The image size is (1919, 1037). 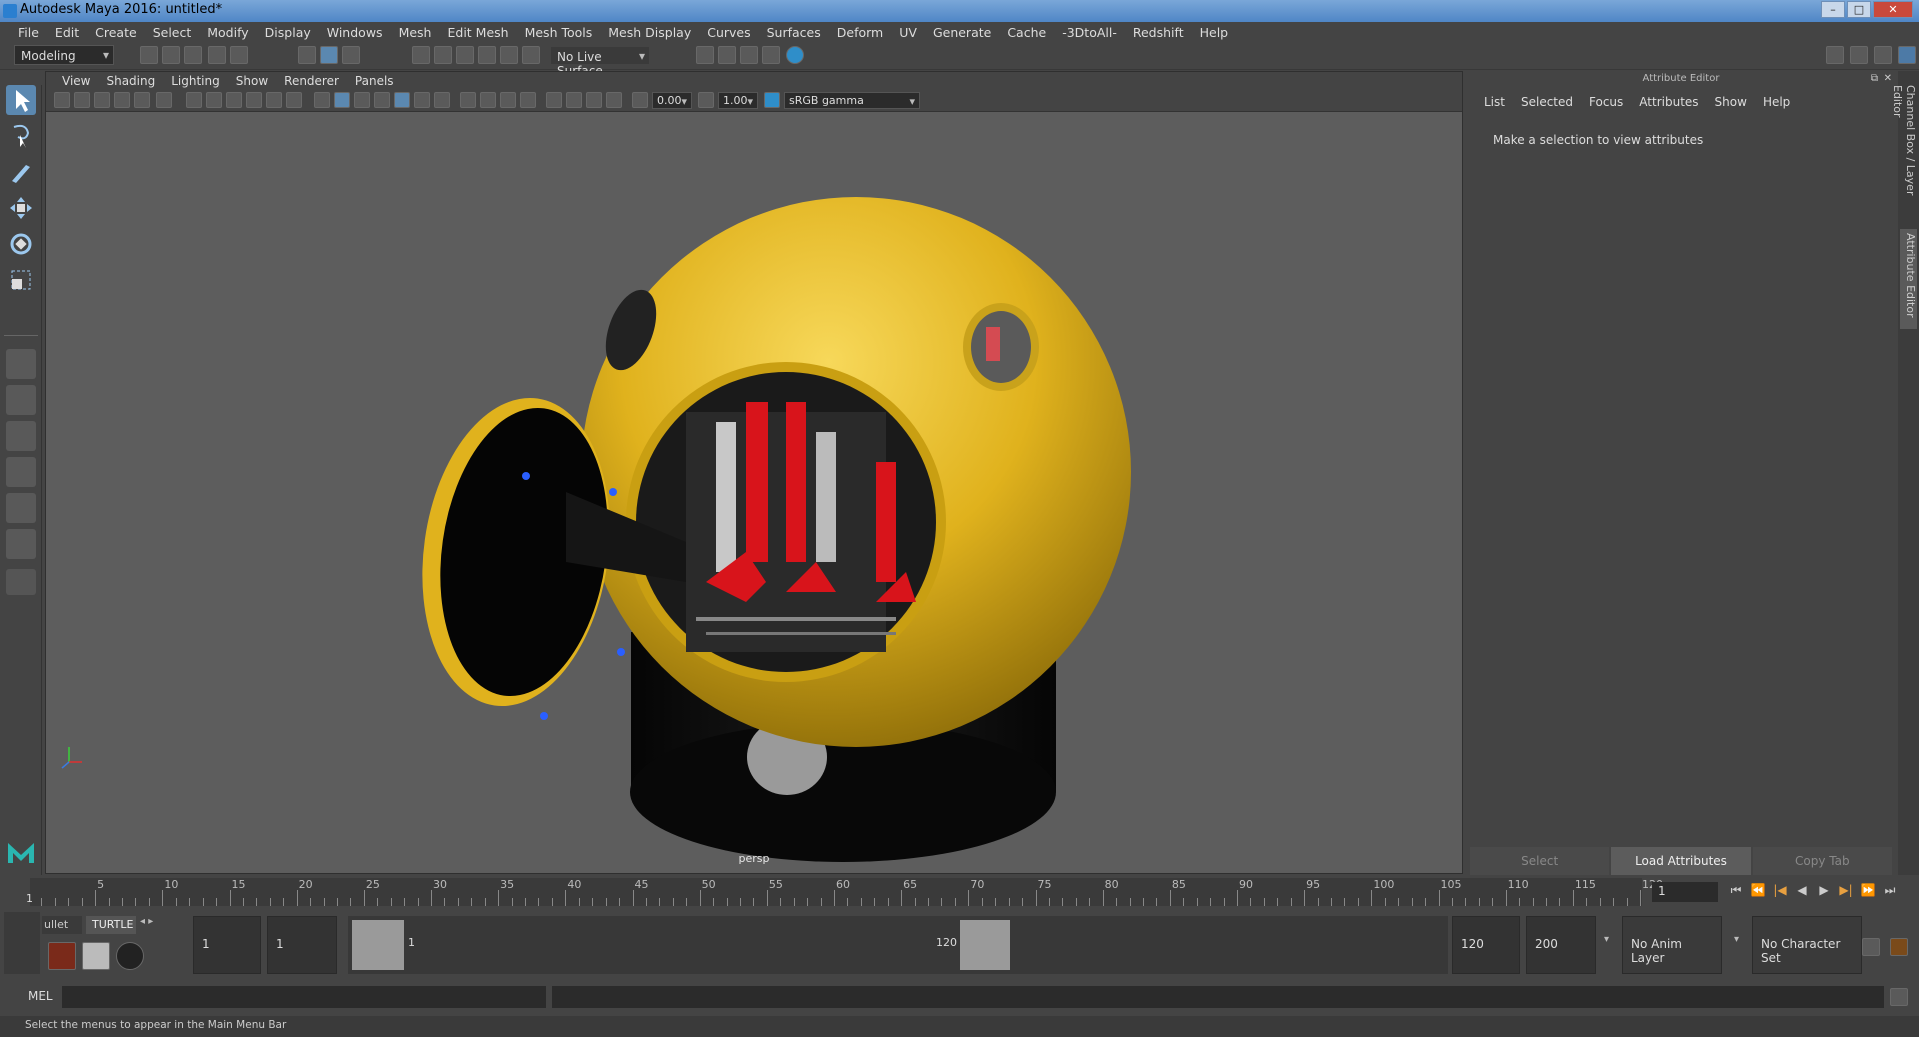 What do you see at coordinates (1802, 890) in the screenshot?
I see `play-backward-icon: ◀` at bounding box center [1802, 890].